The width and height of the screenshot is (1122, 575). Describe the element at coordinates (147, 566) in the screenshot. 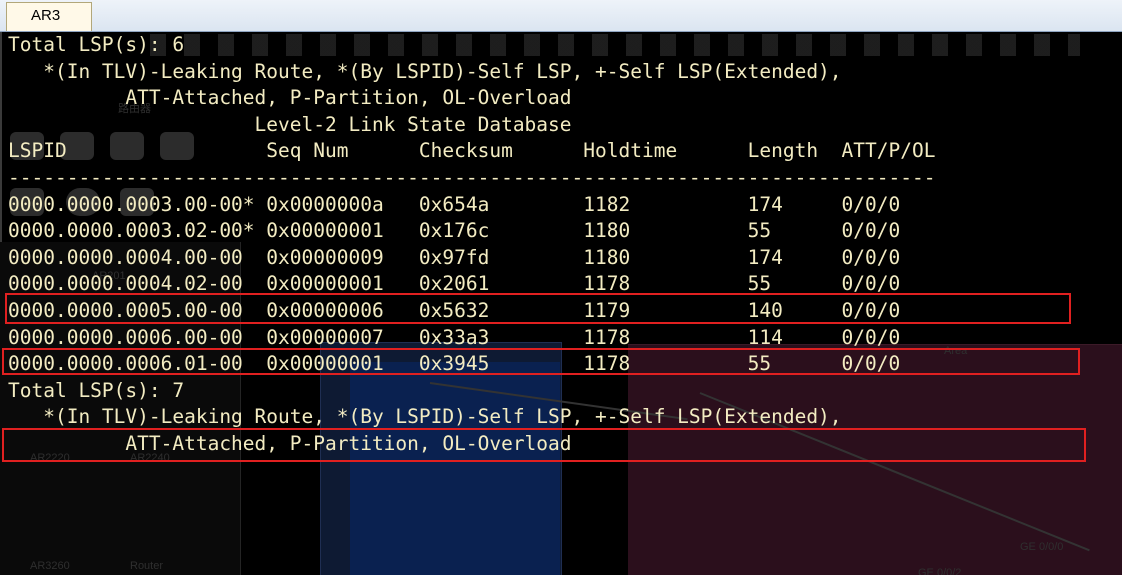

I see `background-label-router: Router` at that location.